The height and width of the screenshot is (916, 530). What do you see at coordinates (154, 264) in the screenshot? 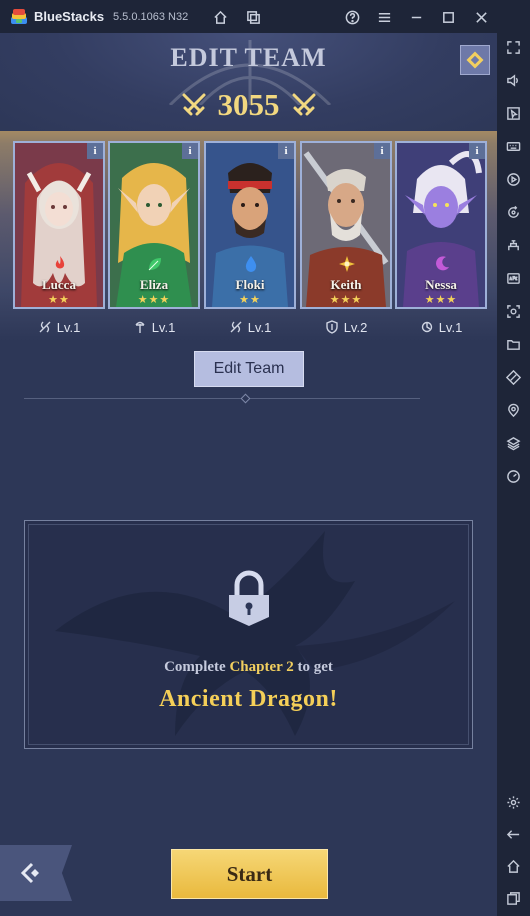
I see `leaf-element-icon` at bounding box center [154, 264].